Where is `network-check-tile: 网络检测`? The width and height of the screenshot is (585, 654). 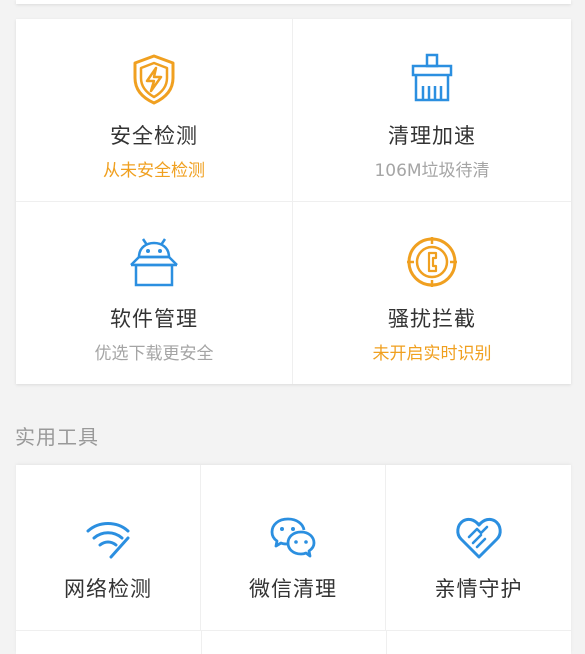
network-check-tile: 网络检测 is located at coordinates (108, 547).